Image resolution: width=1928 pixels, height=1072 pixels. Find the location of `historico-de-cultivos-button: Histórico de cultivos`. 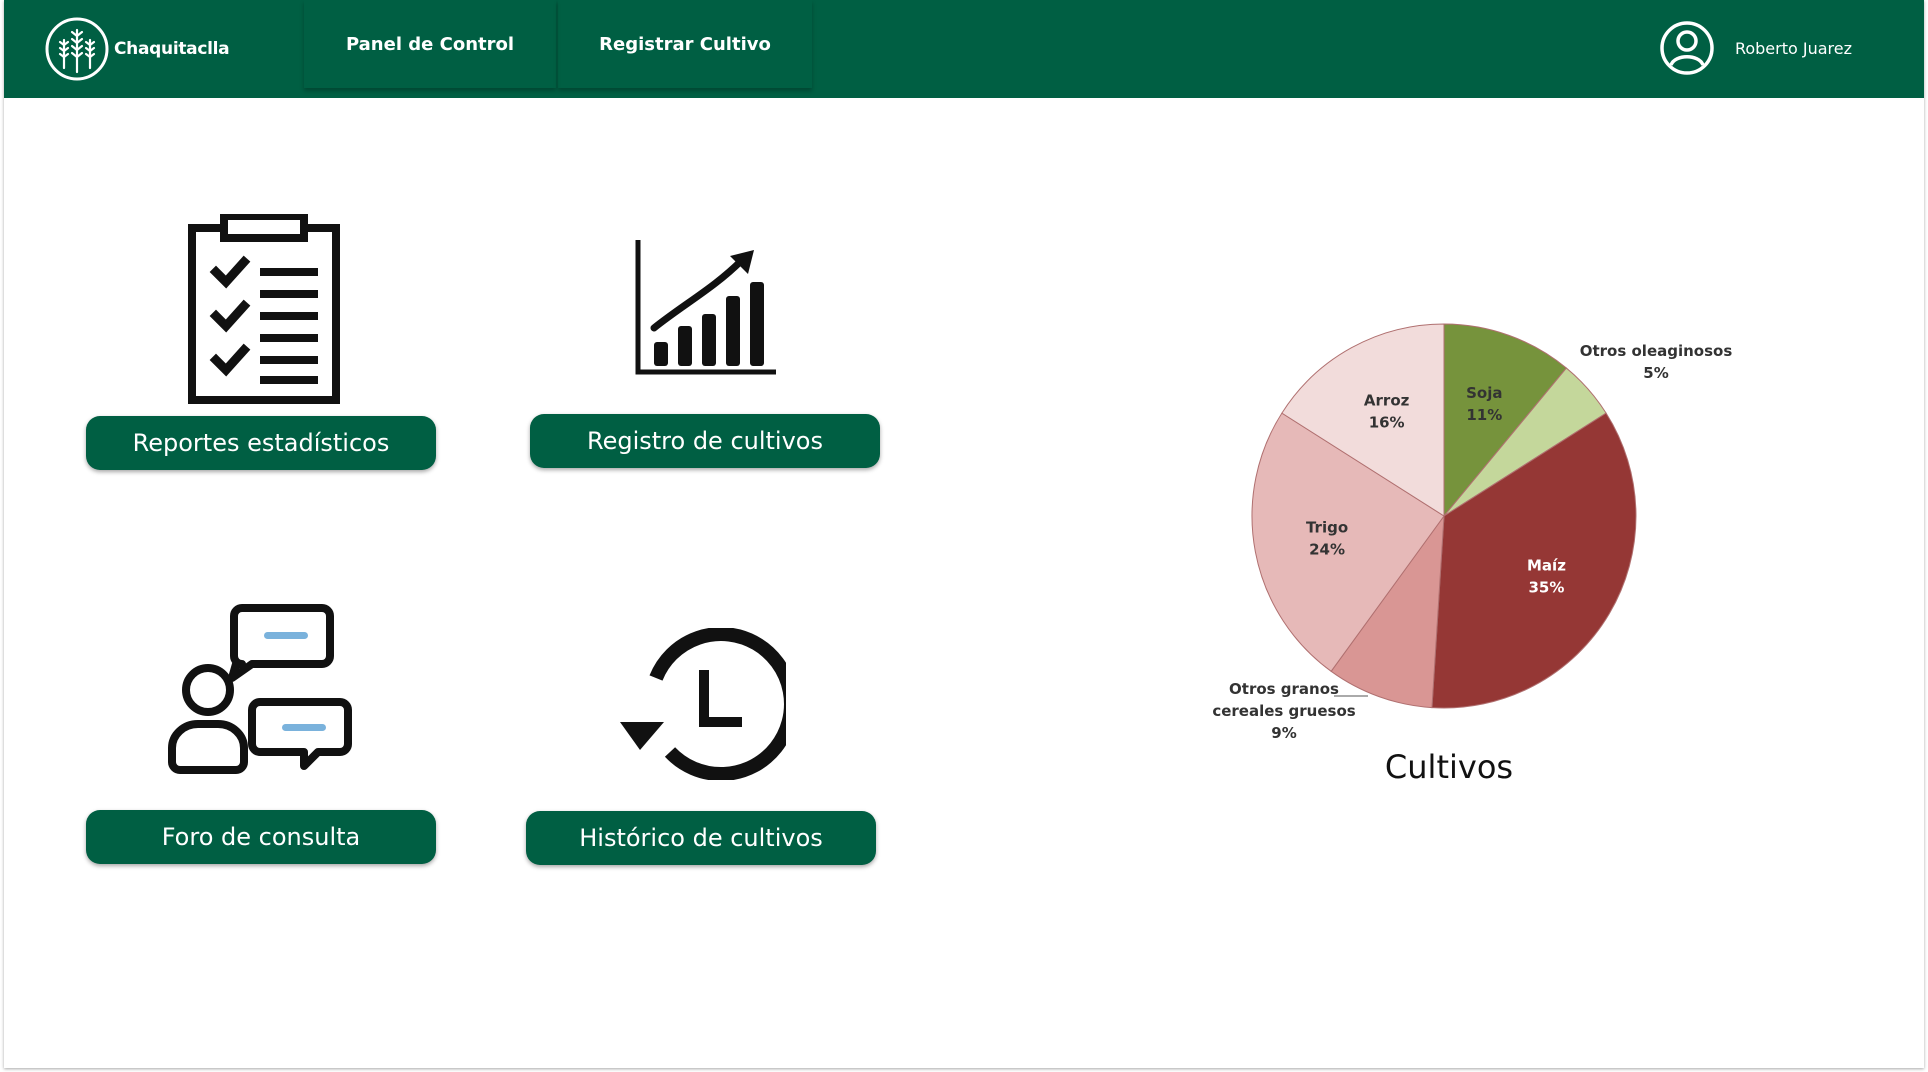

historico-de-cultivos-button: Histórico de cultivos is located at coordinates (701, 838).